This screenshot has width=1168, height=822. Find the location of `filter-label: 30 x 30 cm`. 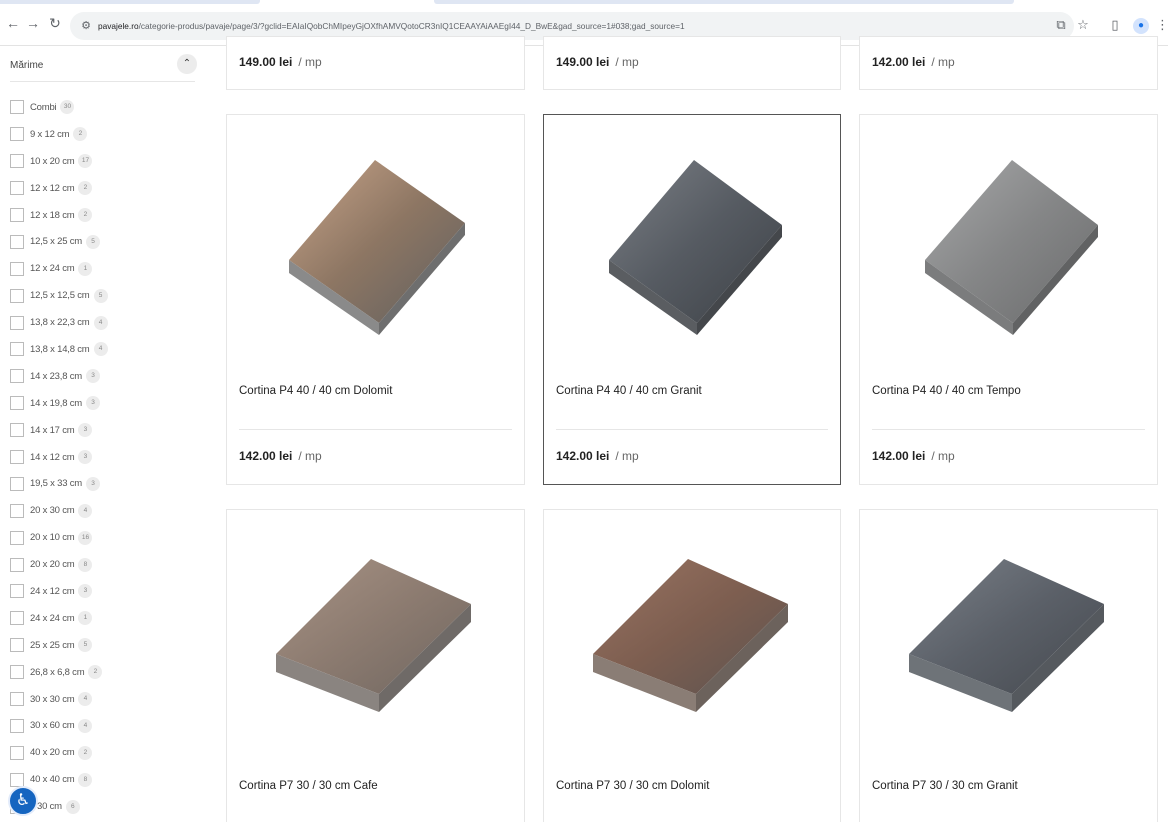

filter-label: 30 x 30 cm is located at coordinates (52, 699).